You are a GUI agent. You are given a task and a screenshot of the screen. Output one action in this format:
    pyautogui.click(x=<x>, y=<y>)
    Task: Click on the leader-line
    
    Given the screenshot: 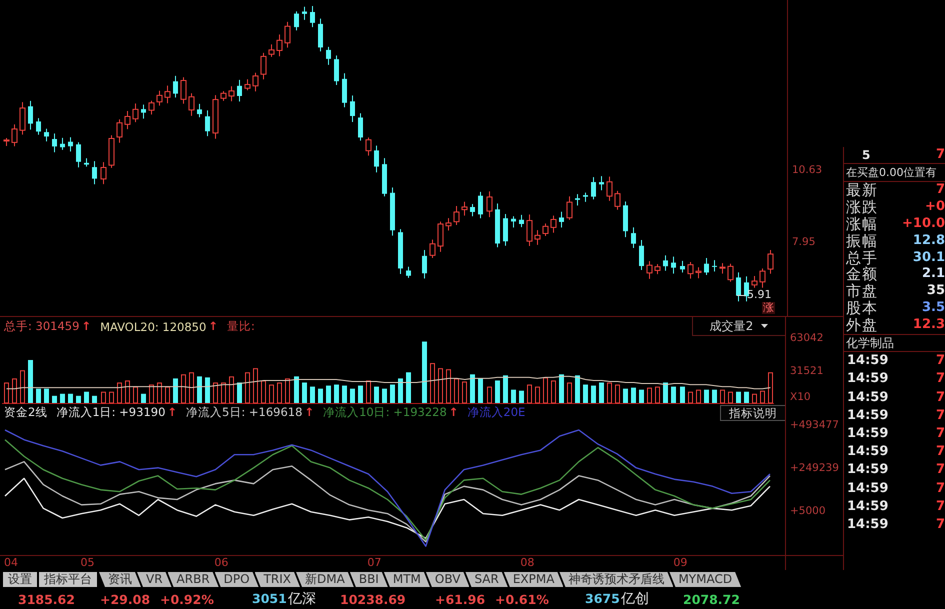 What is the action you would take?
    pyautogui.click(x=741, y=295)
    